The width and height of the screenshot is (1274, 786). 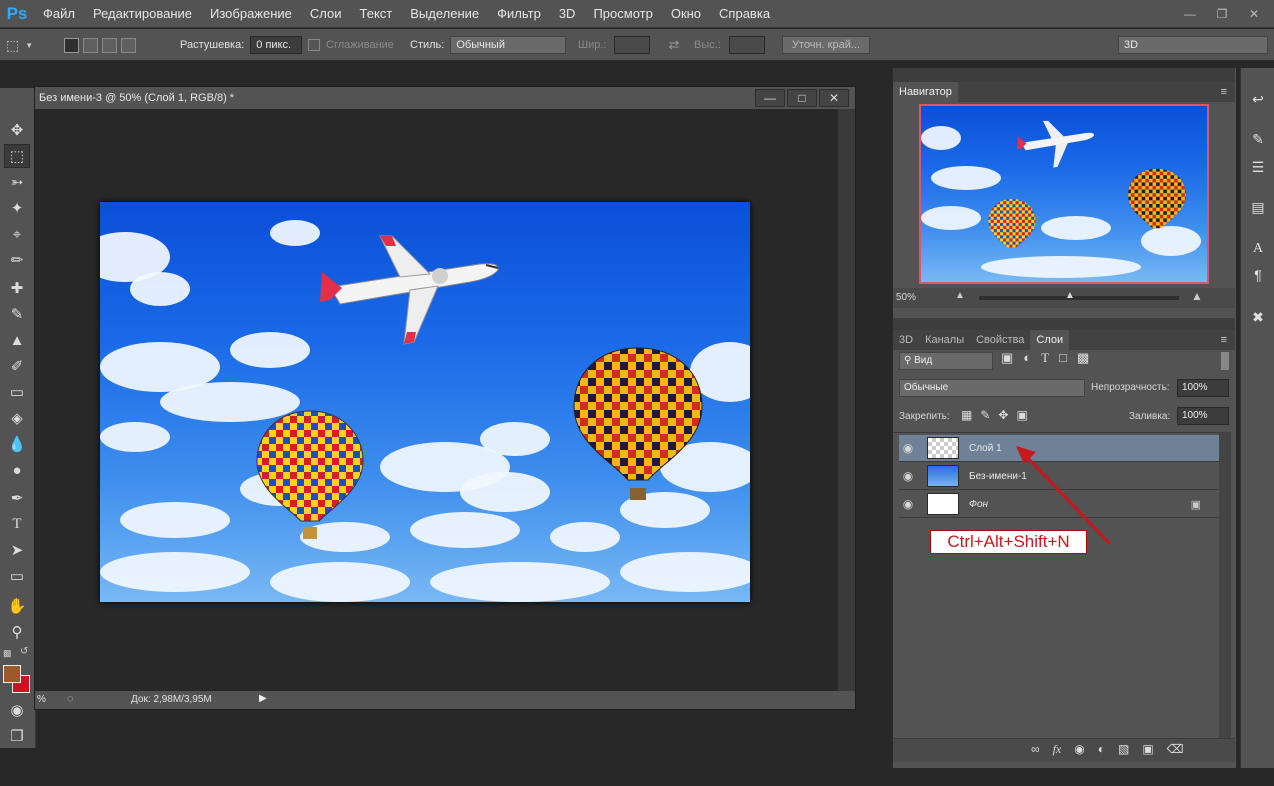 What do you see at coordinates (251, 14) in the screenshot?
I see `menu-image: Изображение` at bounding box center [251, 14].